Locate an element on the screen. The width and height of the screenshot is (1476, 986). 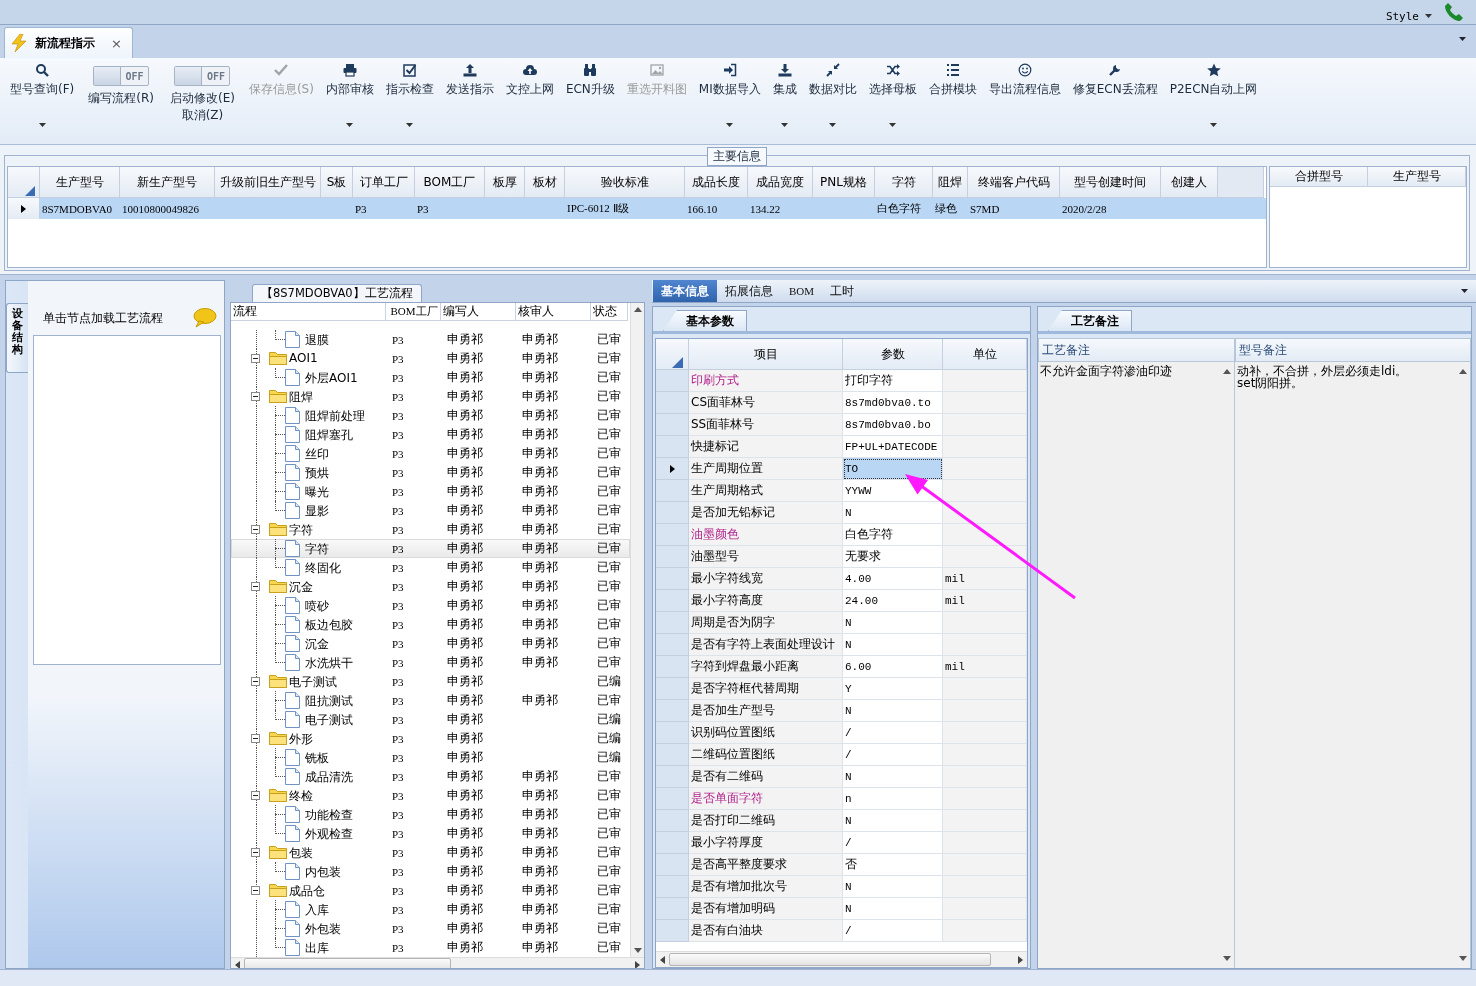
column-header: 参数 is located at coordinates (893, 354).